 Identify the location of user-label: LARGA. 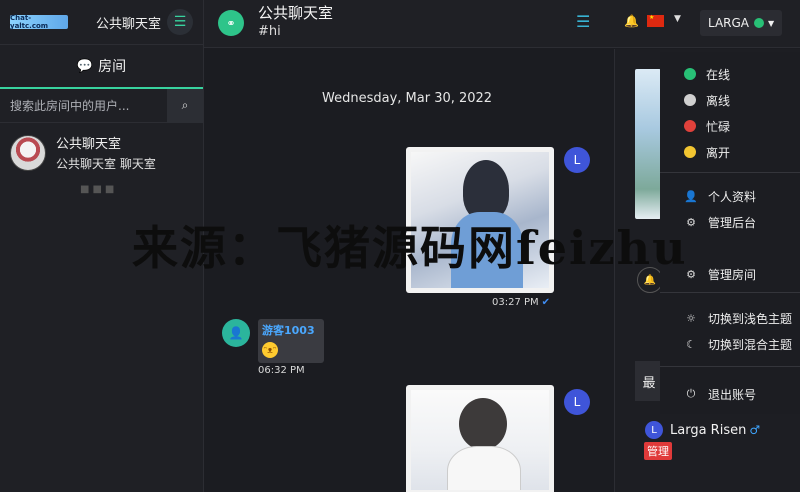
(729, 23).